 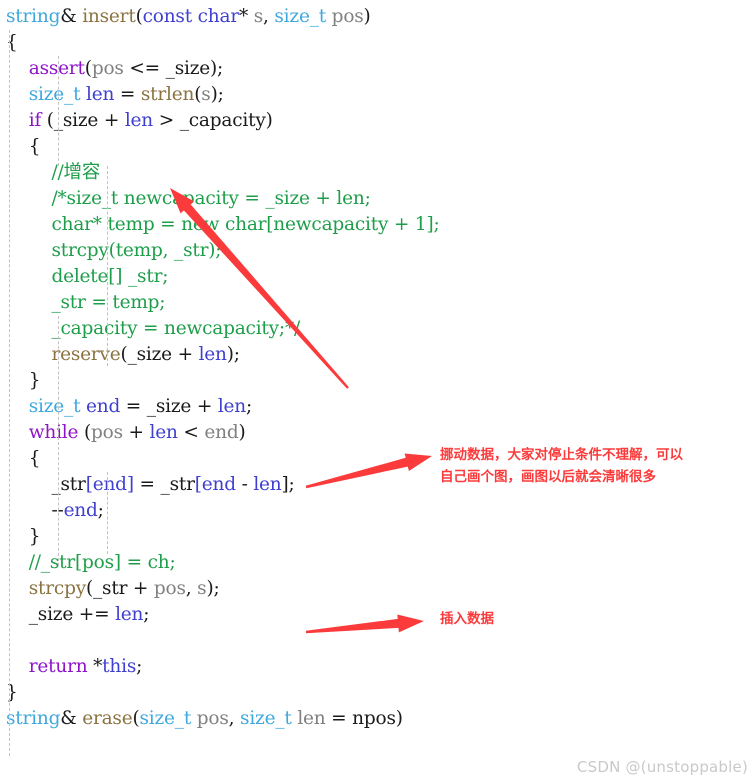 I want to click on code-line: _str = temp;, so click(x=85, y=303).